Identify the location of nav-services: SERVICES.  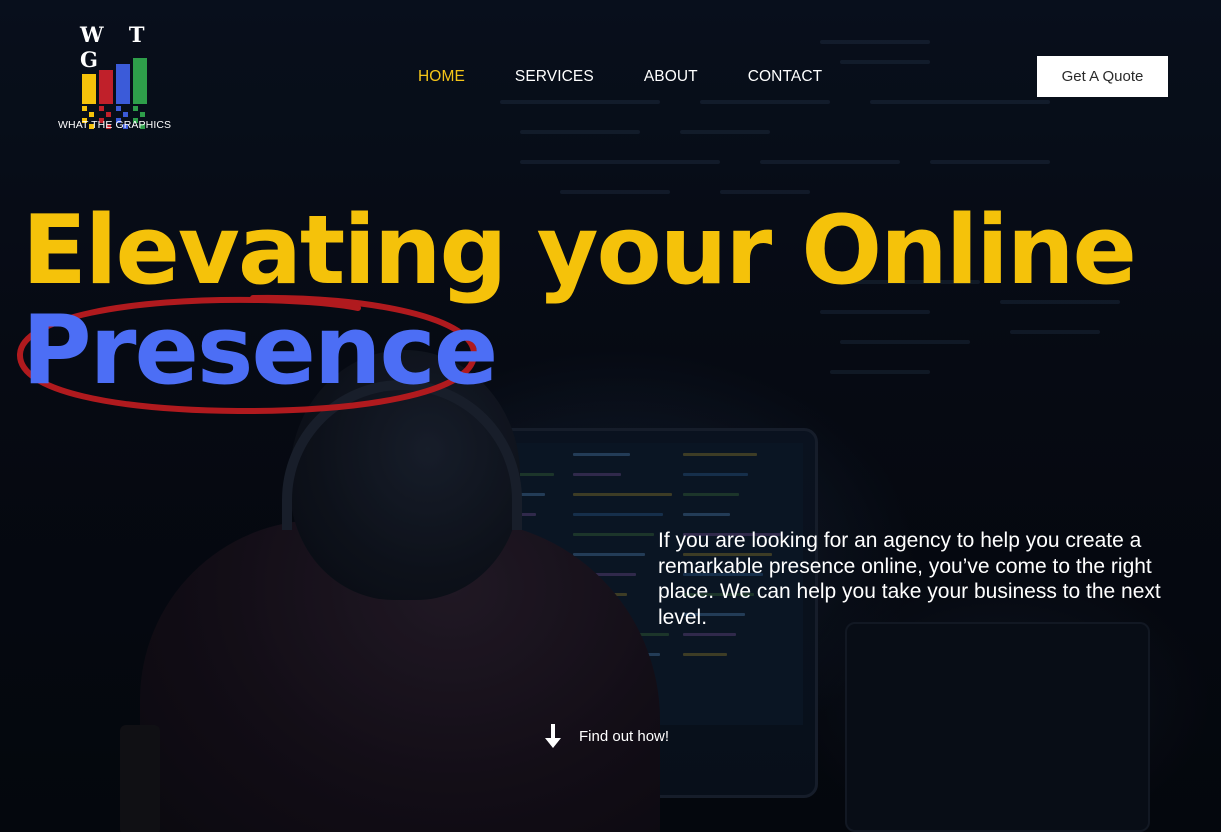
(554, 77).